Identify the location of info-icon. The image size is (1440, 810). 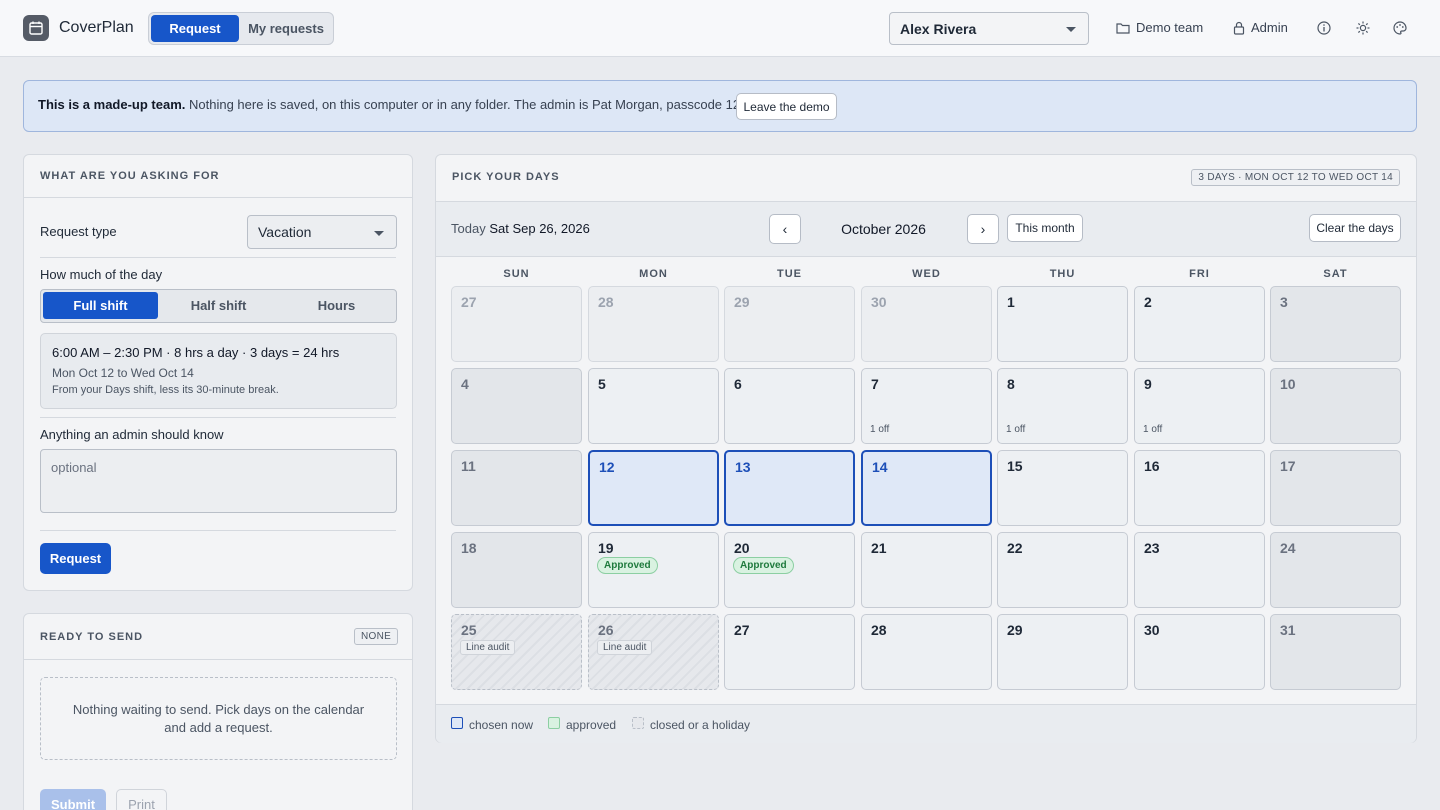
(1324, 28).